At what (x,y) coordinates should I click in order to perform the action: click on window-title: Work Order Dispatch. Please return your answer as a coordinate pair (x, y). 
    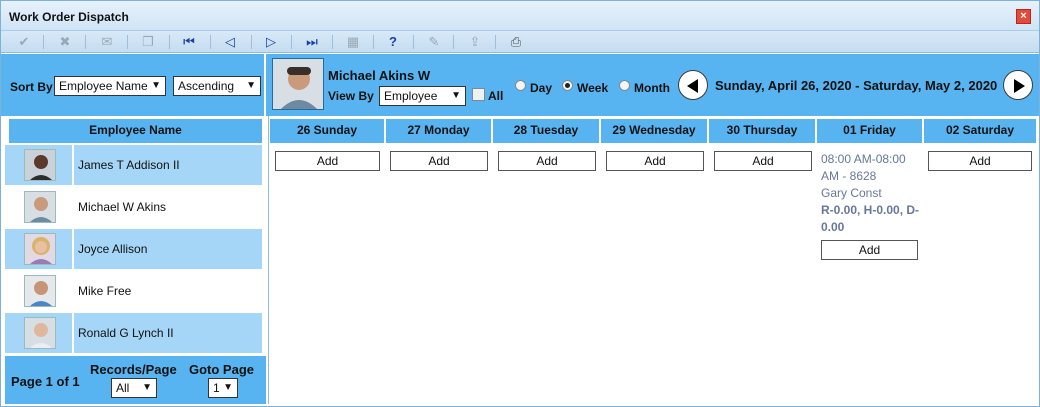
    Looking at the image, I should click on (69, 17).